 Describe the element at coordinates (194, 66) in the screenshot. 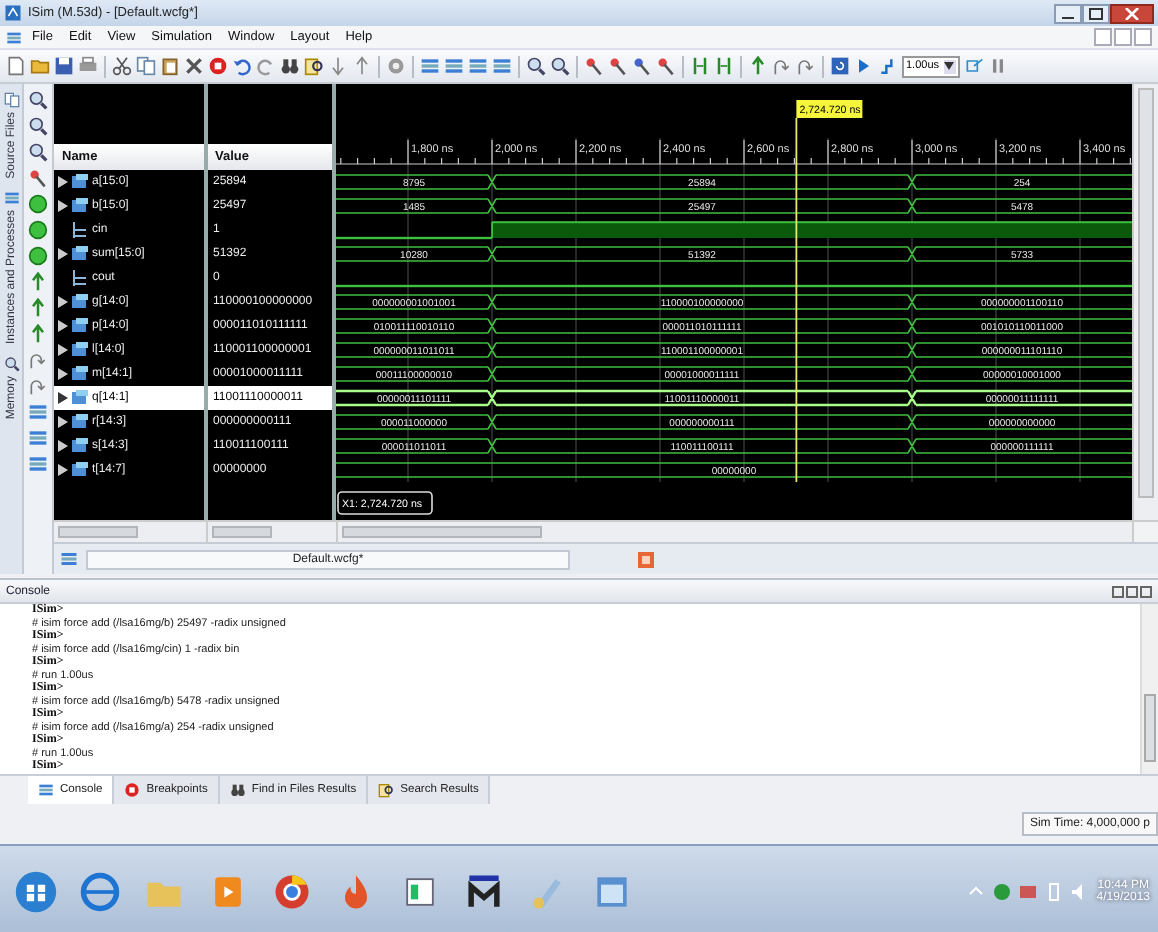

I see `cross-icon` at that location.